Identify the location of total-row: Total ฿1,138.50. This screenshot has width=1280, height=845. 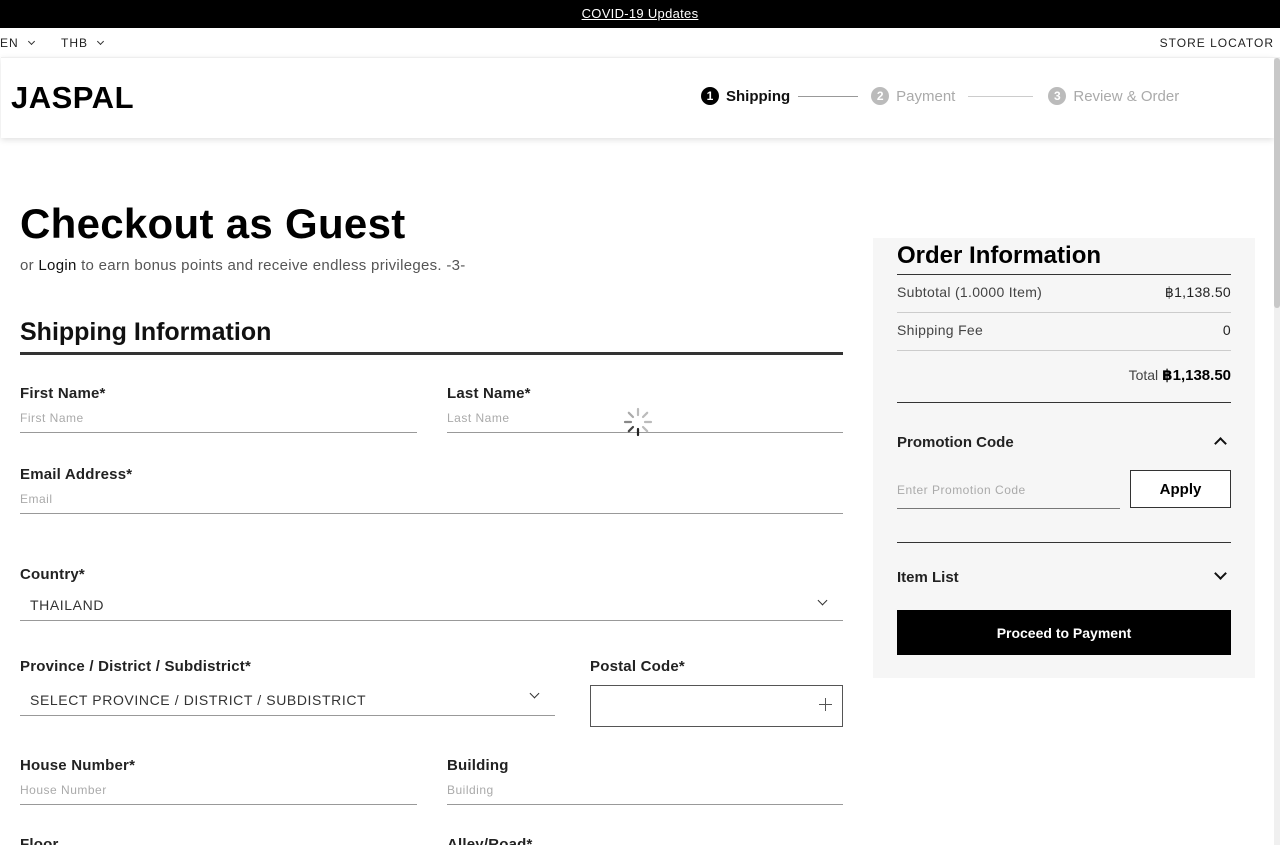
(1064, 375).